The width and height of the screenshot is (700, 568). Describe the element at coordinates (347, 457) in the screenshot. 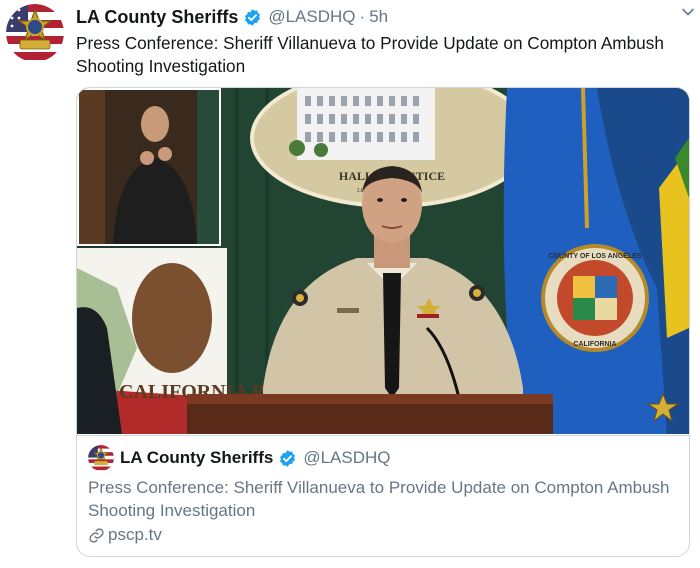

I see `card-author-handle: @LASDHQ` at that location.